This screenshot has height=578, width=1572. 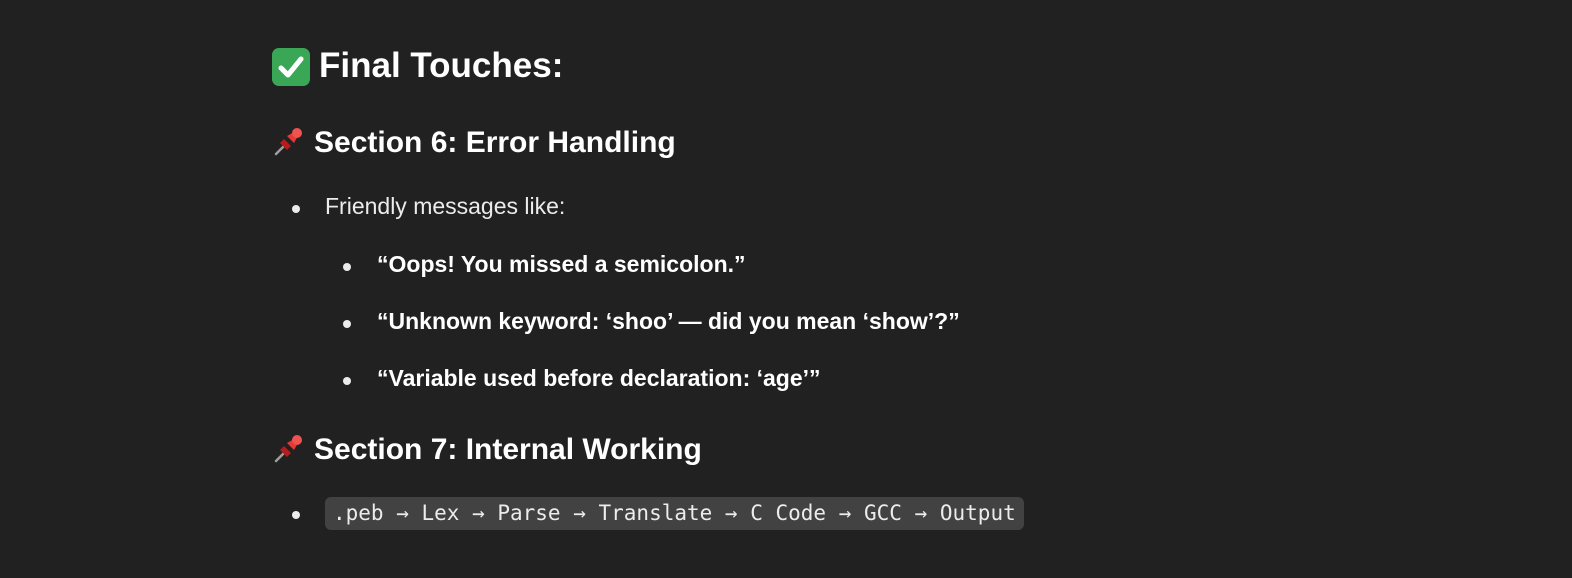 I want to click on list-item-text: “Oops! You missed a semicolon.”, so click(x=561, y=264).